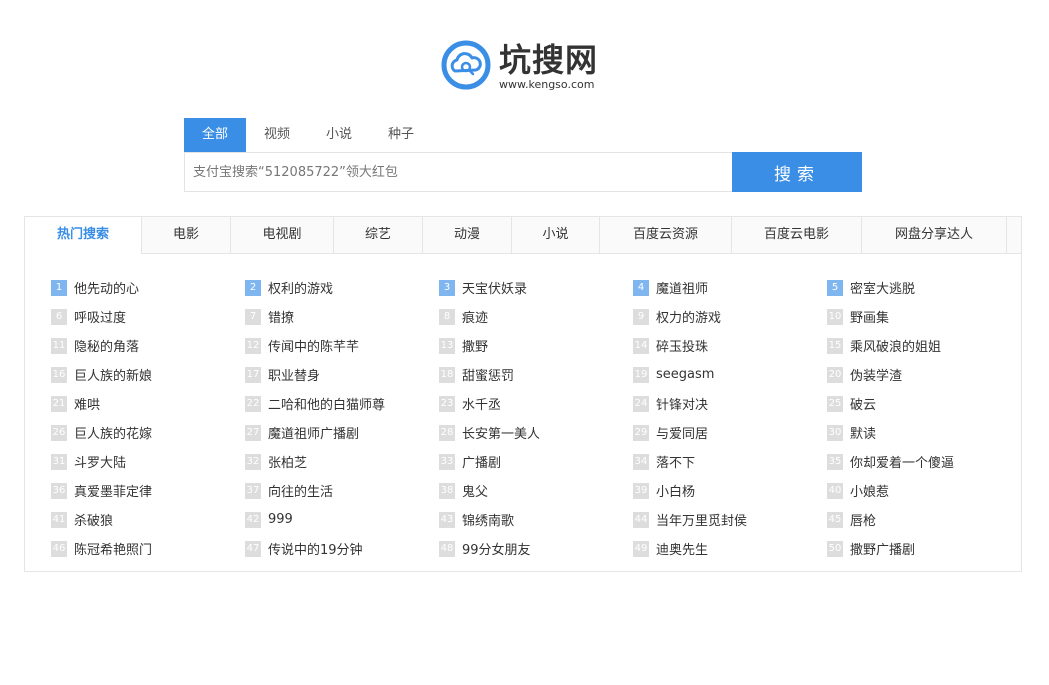 This screenshot has width=1049, height=685. I want to click on hot-search-label: 水千丞, so click(482, 405).